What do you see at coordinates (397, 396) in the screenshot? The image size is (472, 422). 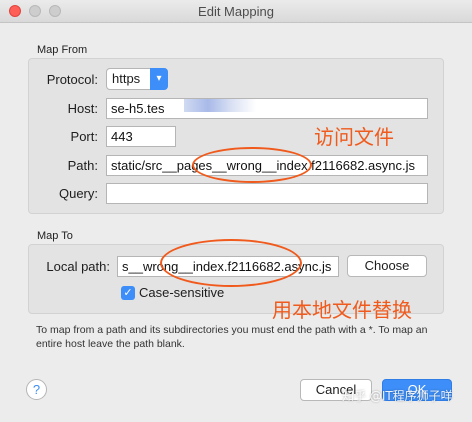 I see `watermark: 知乎 @IT程序狮子咩` at bounding box center [397, 396].